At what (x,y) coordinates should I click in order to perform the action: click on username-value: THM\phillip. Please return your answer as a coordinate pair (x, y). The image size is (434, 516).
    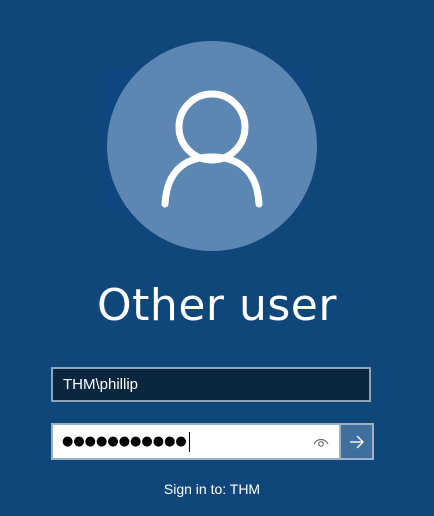
    Looking at the image, I should click on (101, 384).